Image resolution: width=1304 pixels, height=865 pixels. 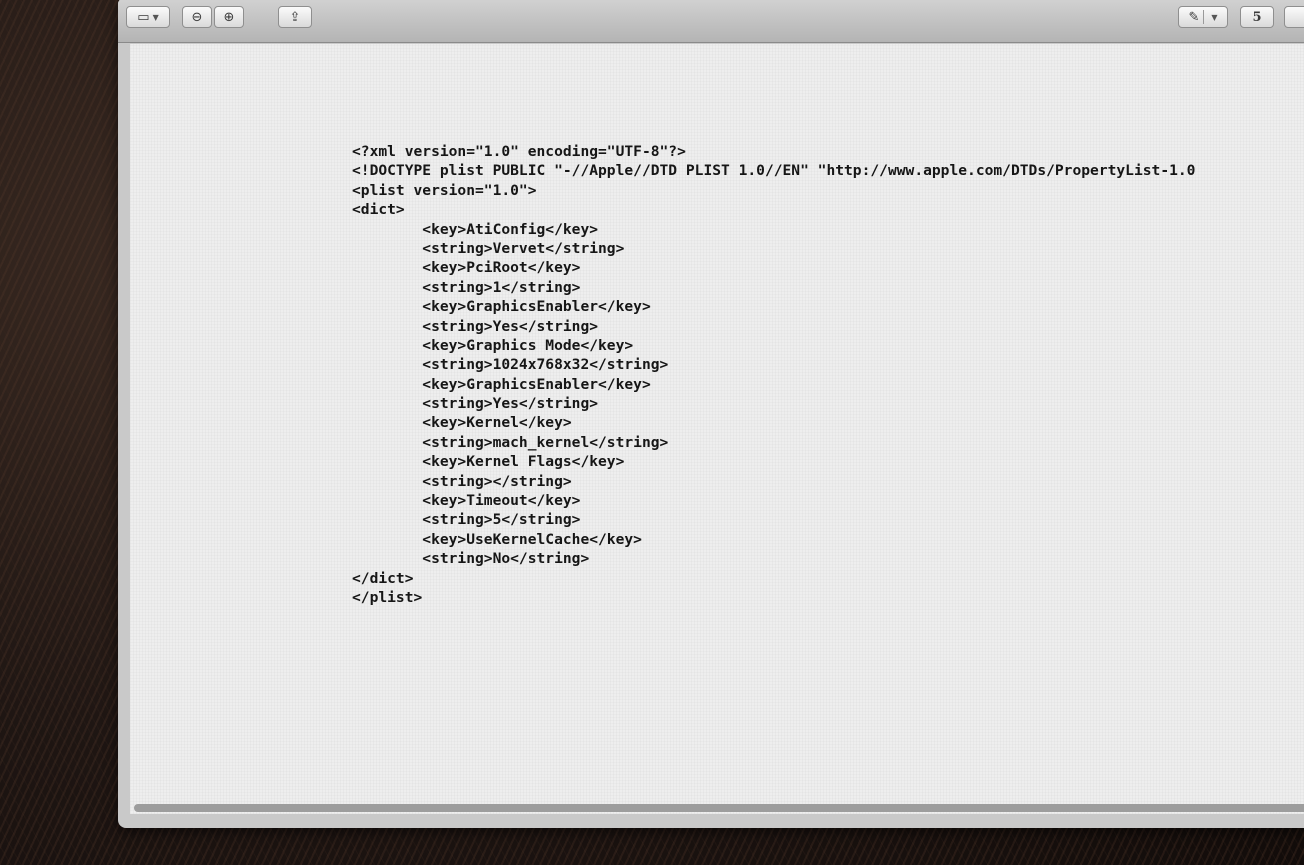 I want to click on code-line: <string>1</string>, so click(x=466, y=287).